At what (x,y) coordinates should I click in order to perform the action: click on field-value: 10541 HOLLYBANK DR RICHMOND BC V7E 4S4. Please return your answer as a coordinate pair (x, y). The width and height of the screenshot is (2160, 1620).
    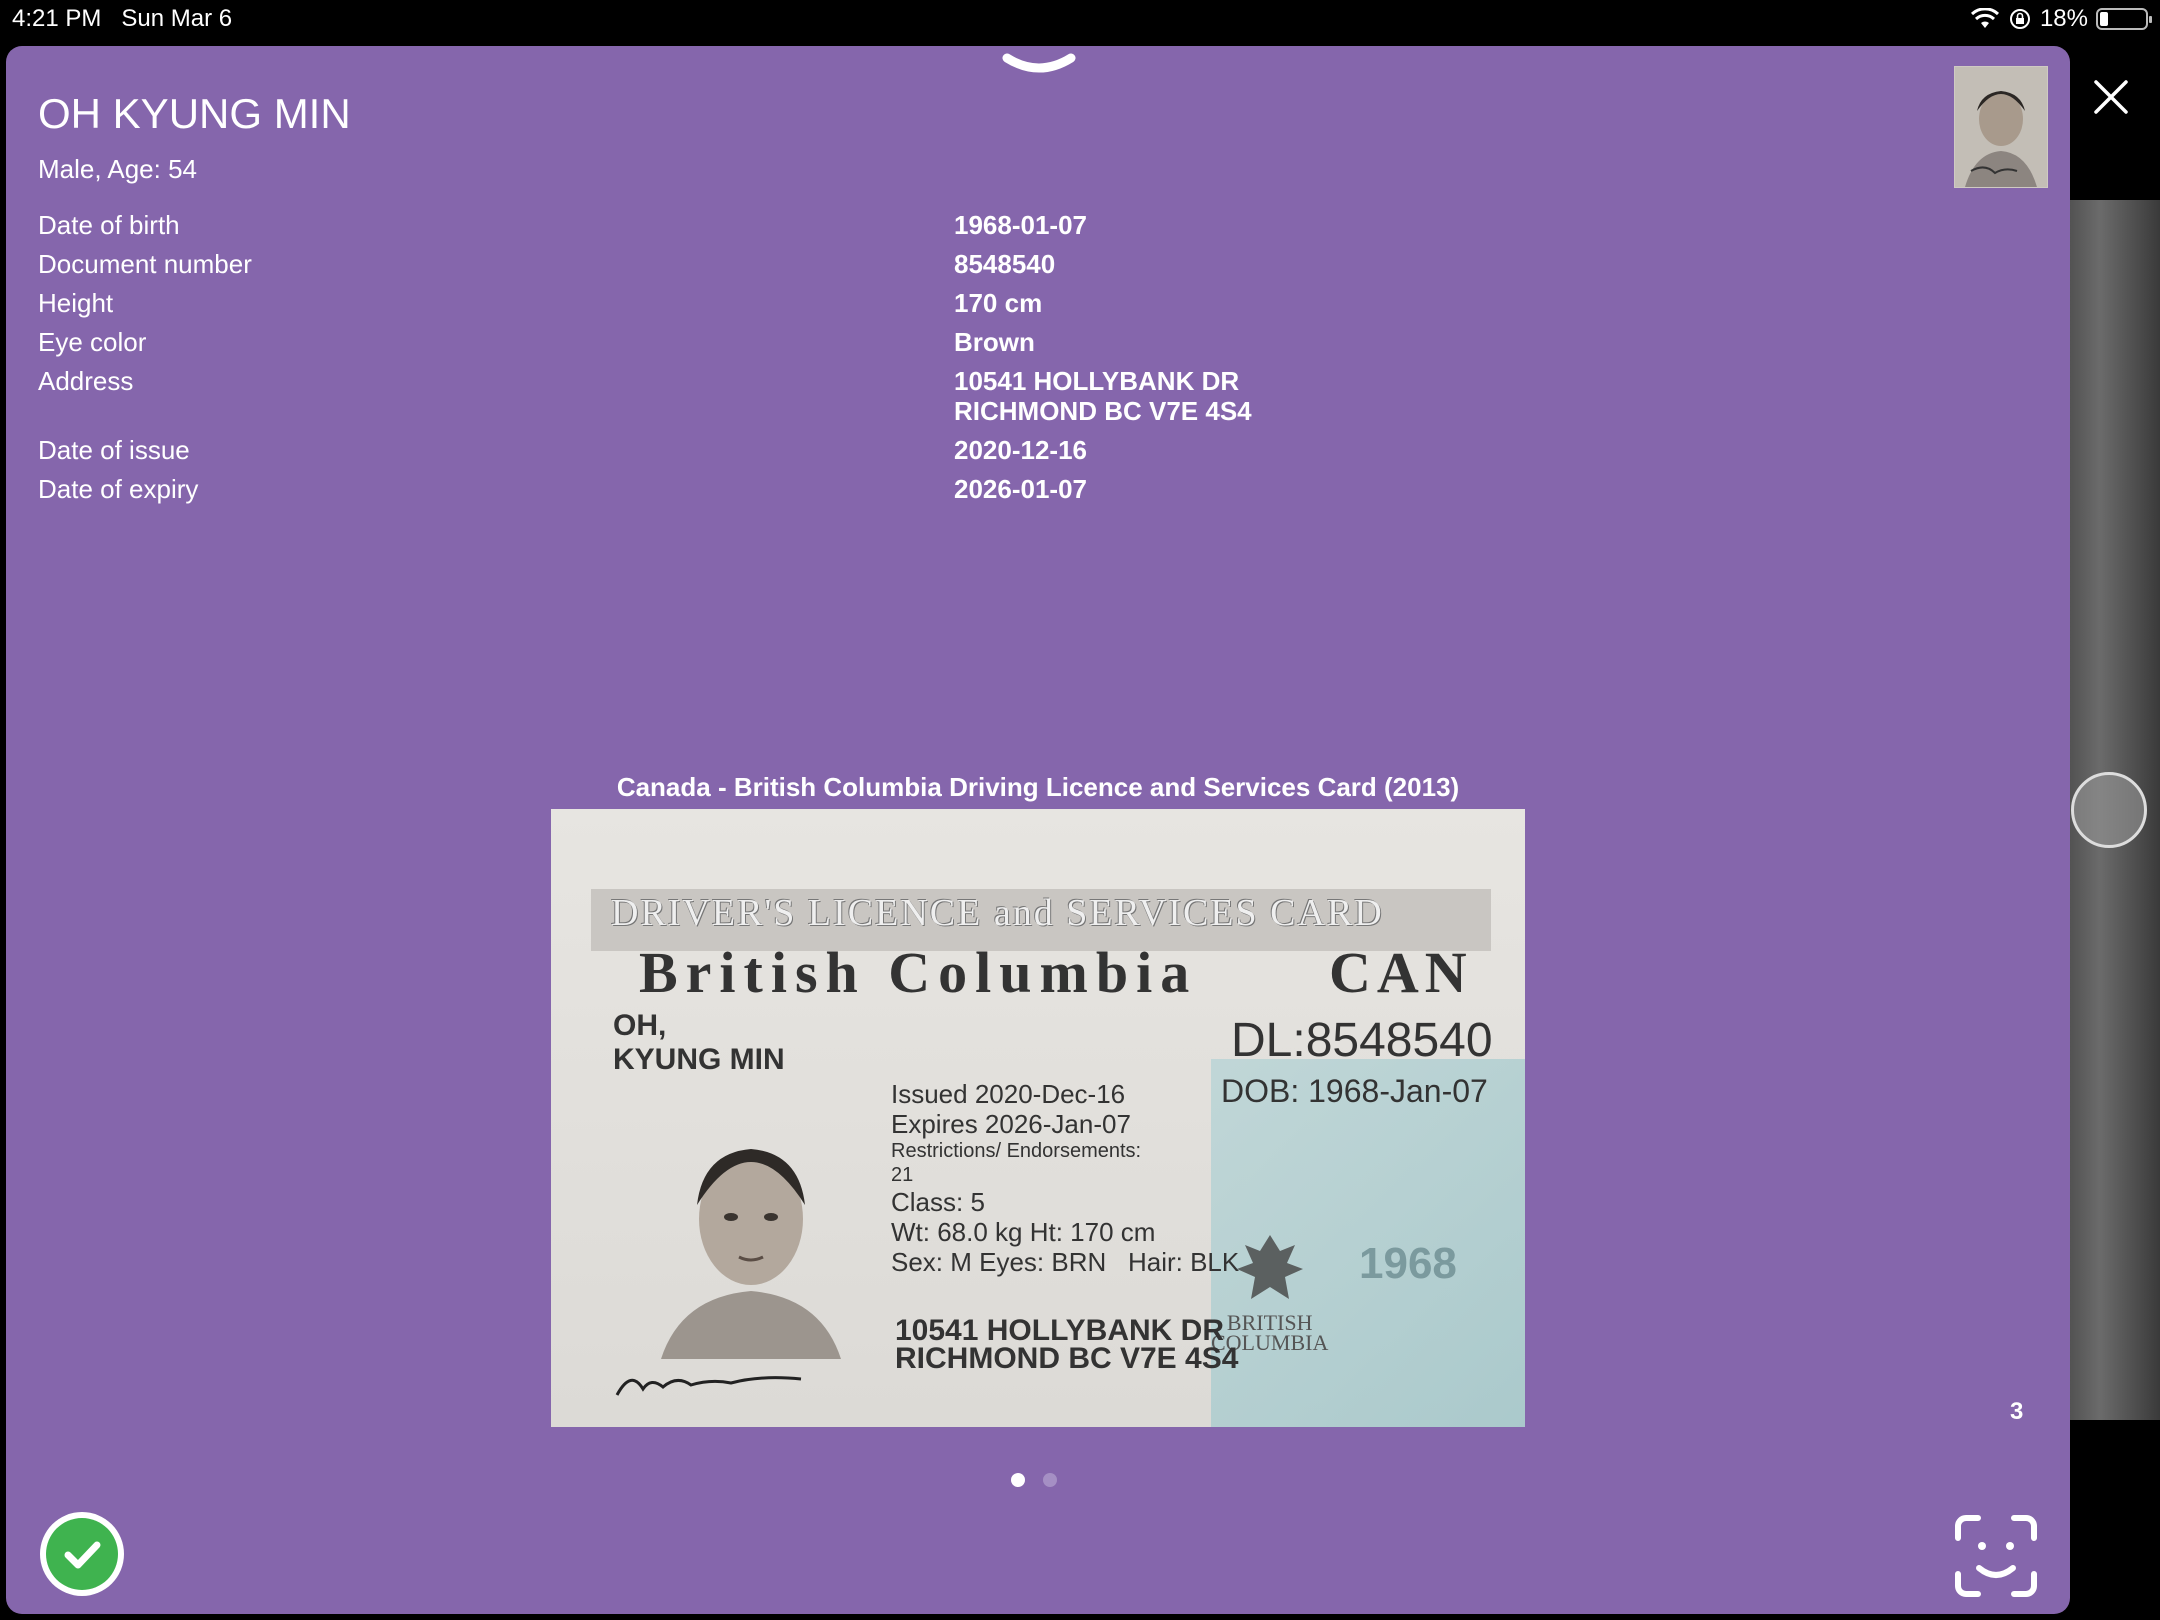
    Looking at the image, I should click on (1103, 396).